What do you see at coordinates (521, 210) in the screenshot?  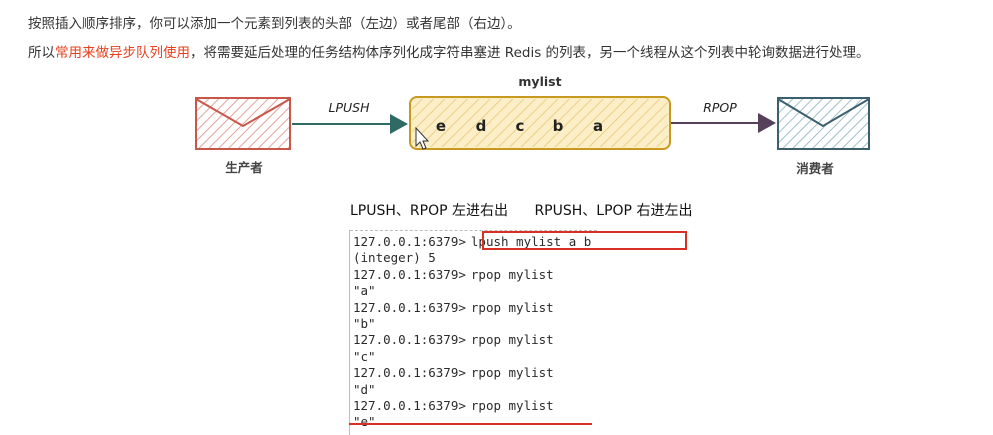 I see `caption: LPUSH、RPOP 左进右出 RPUSH、LPOP 右进左出` at bounding box center [521, 210].